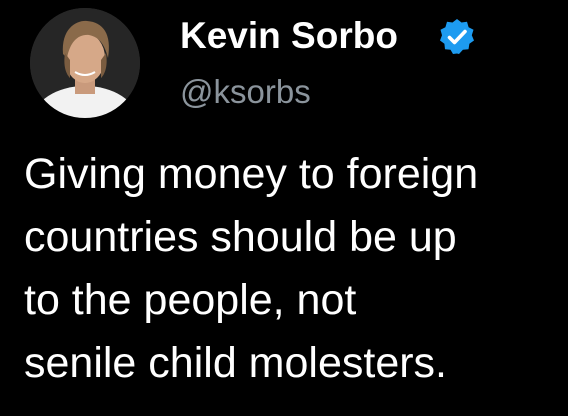  What do you see at coordinates (240, 237) in the screenshot?
I see `tweet-line: countries should be up` at bounding box center [240, 237].